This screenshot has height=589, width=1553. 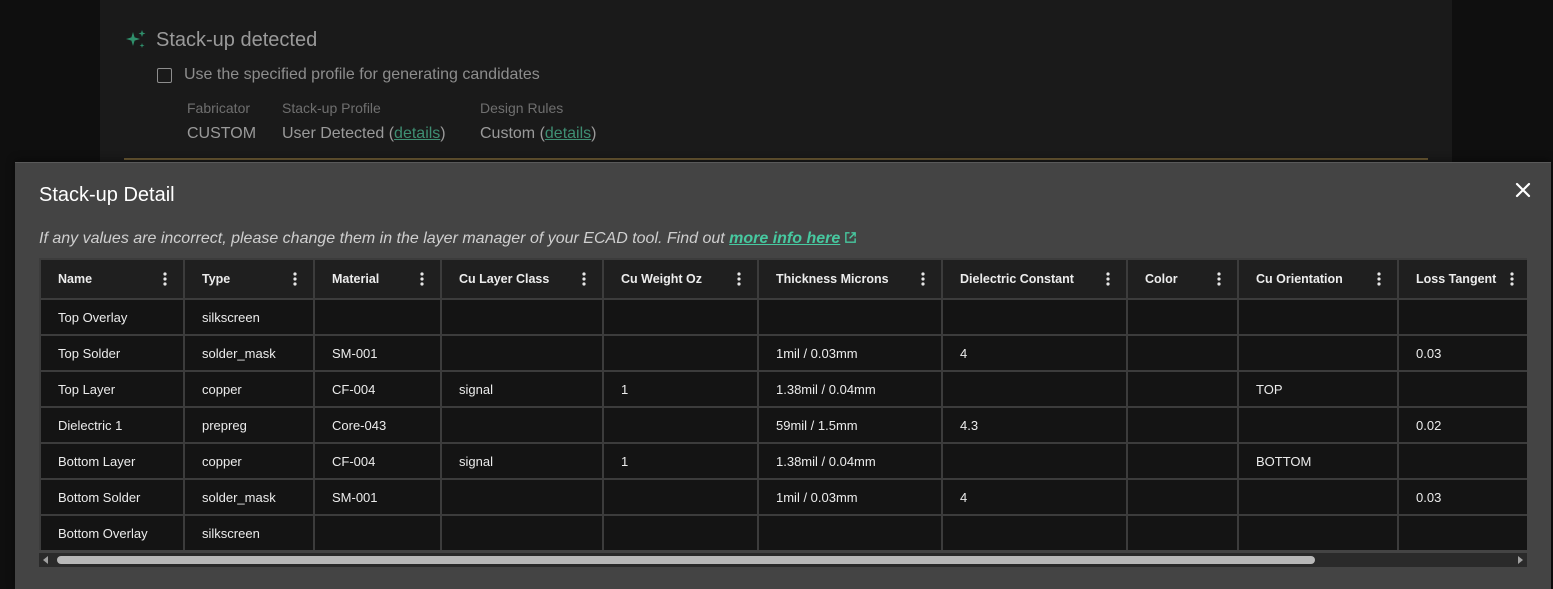 What do you see at coordinates (417, 133) in the screenshot?
I see `stackup-profile-details-link: details` at bounding box center [417, 133].